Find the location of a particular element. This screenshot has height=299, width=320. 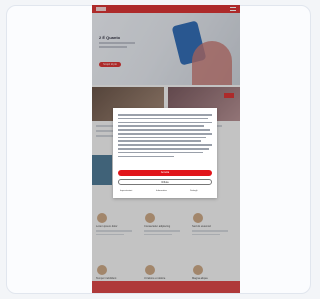

cookie-options-row: Impostazioni Informativa Dettagli is located at coordinates (165, 192).